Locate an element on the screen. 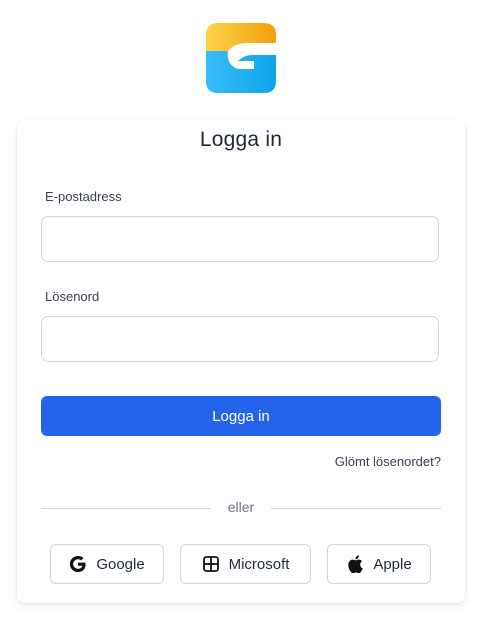  microsoft-login-button: Microsoft is located at coordinates (245, 564).